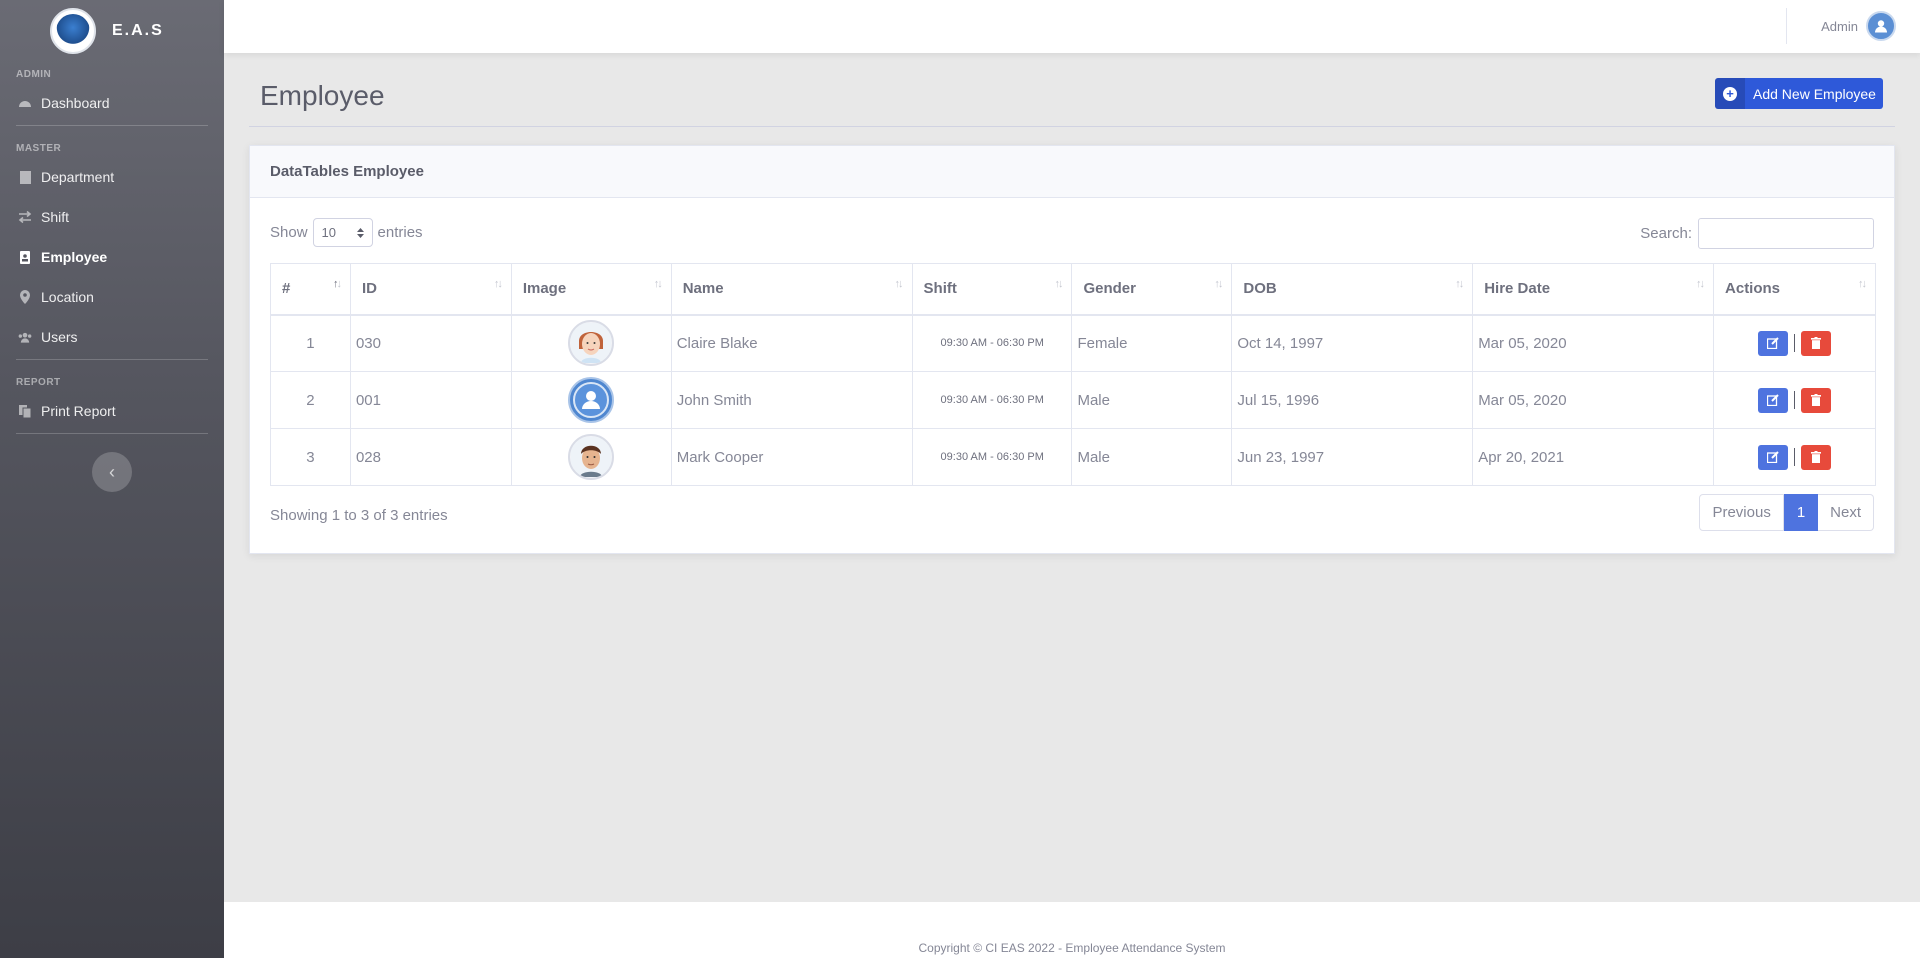  What do you see at coordinates (337, 284) in the screenshot?
I see `sort-asc-icon: ↑↓` at bounding box center [337, 284].